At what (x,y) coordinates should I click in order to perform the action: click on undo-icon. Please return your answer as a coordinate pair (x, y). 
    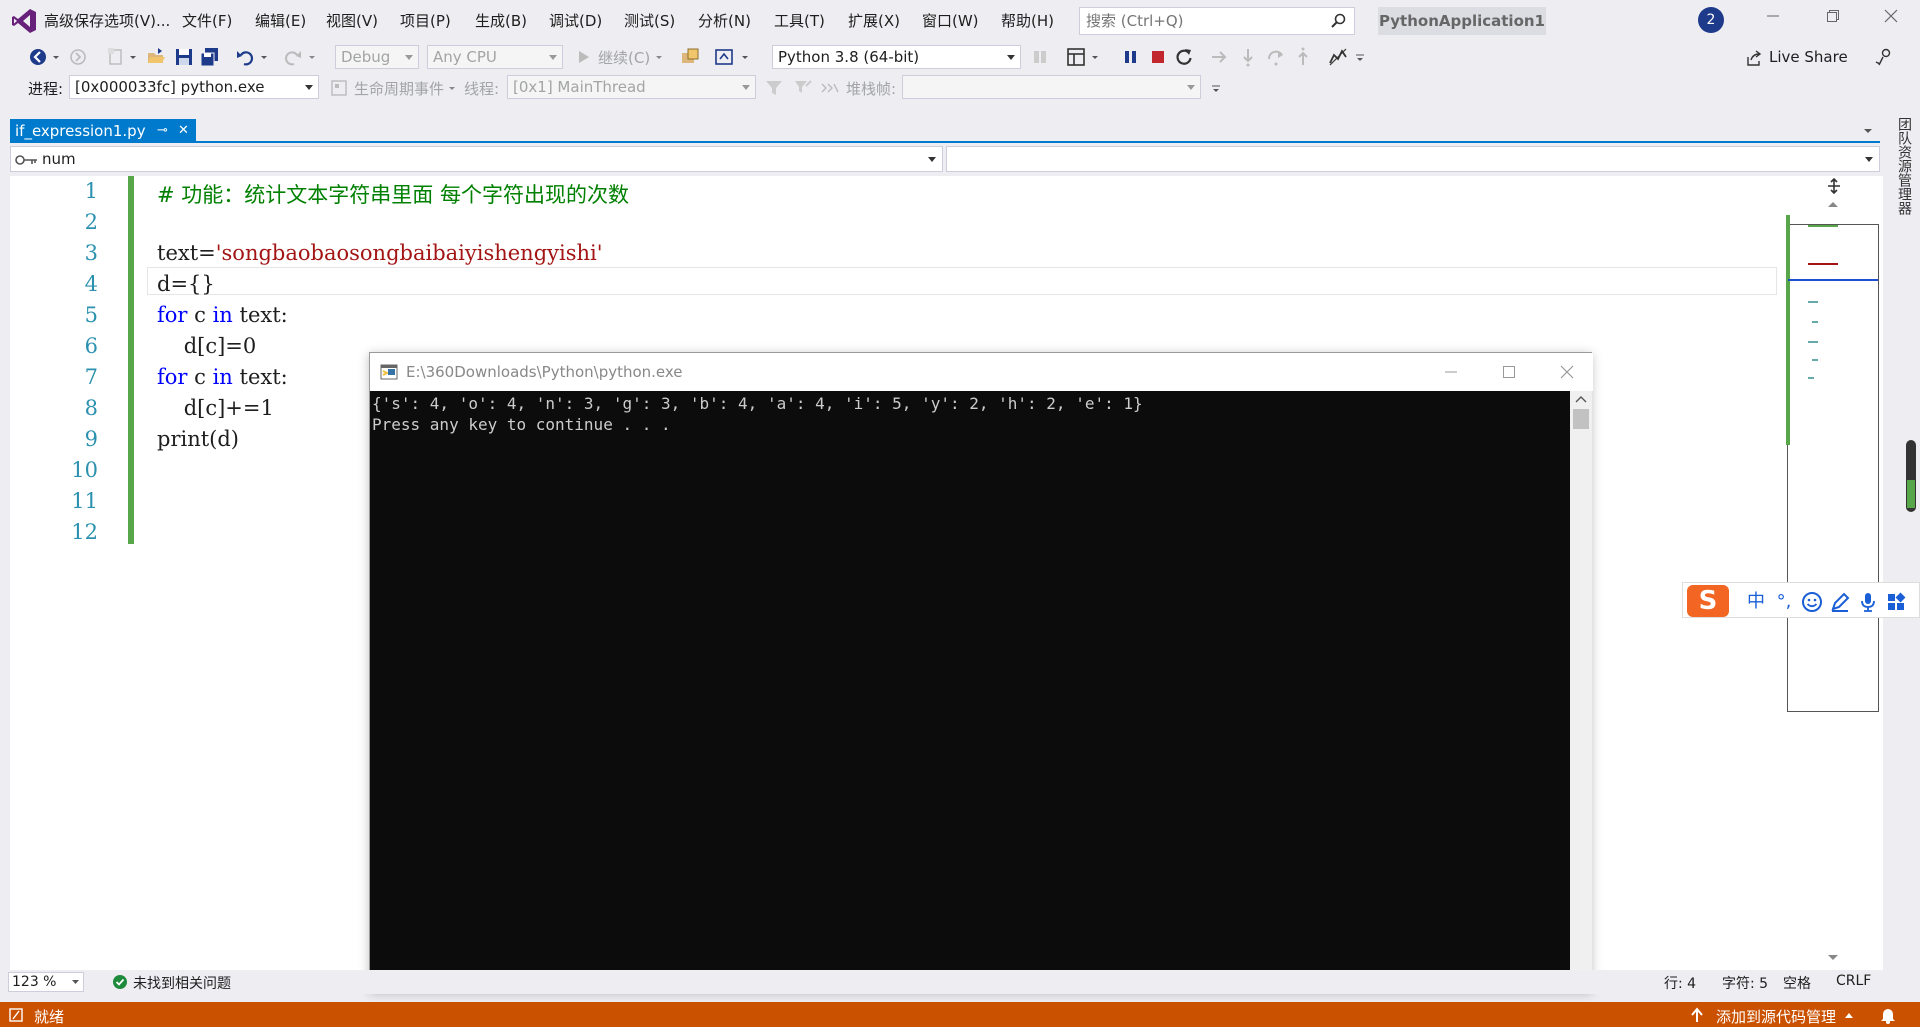
    Looking at the image, I should click on (246, 57).